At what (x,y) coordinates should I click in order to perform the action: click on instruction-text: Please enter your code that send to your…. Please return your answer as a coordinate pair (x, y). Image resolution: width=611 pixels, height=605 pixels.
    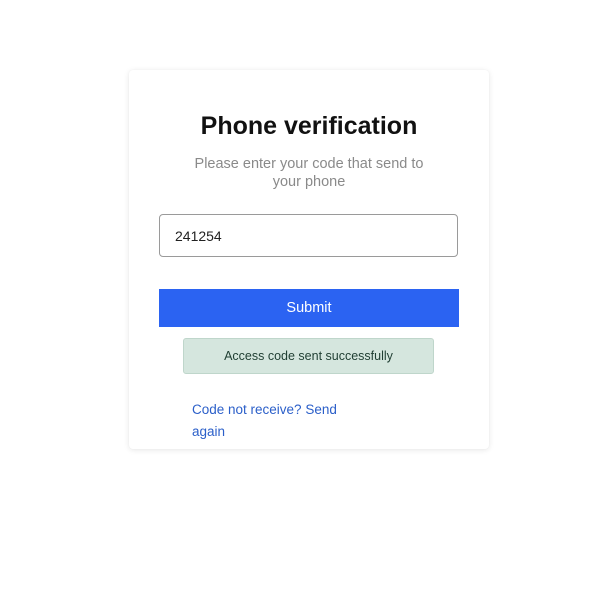
    Looking at the image, I should click on (309, 173).